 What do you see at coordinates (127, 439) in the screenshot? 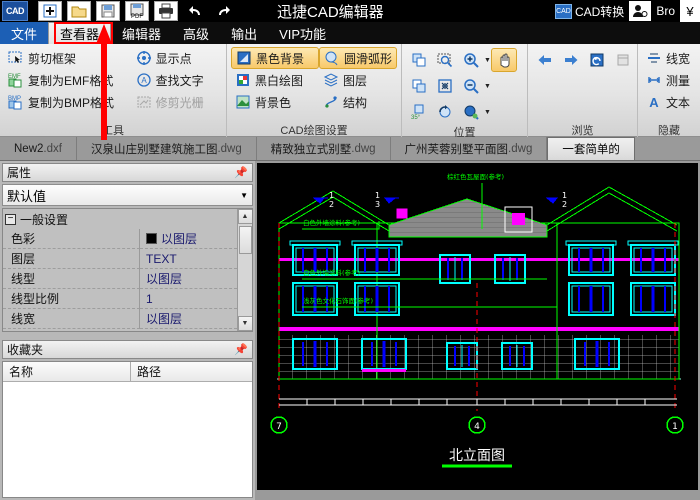
I see `favorites-table-body` at bounding box center [127, 439].